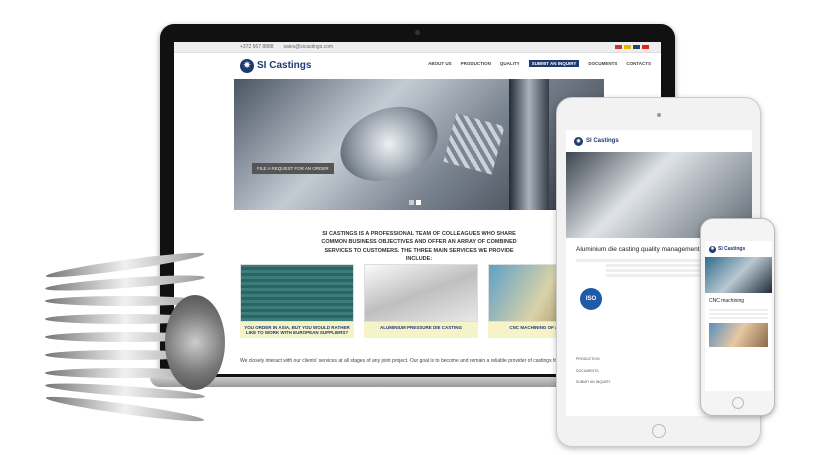 The width and height of the screenshot is (840, 455). Describe the element at coordinates (593, 360) in the screenshot. I see `tablet-link: PRODUCTION` at that location.